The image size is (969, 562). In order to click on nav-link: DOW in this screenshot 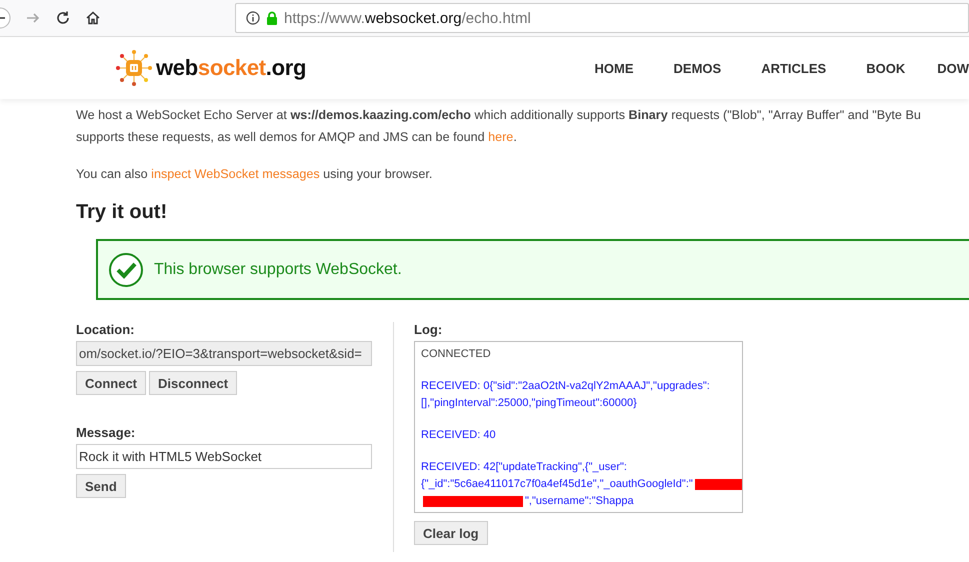, I will do `click(937, 68)`.